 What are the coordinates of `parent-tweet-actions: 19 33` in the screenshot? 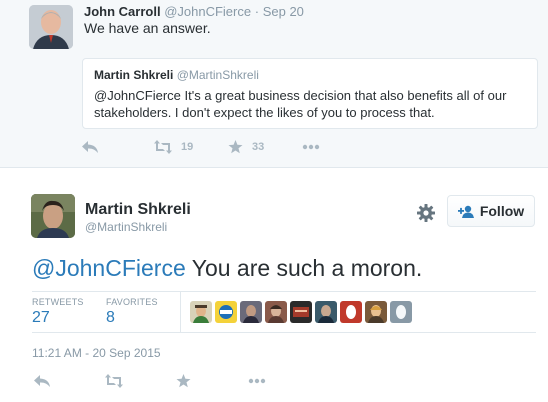 It's located at (201, 147).